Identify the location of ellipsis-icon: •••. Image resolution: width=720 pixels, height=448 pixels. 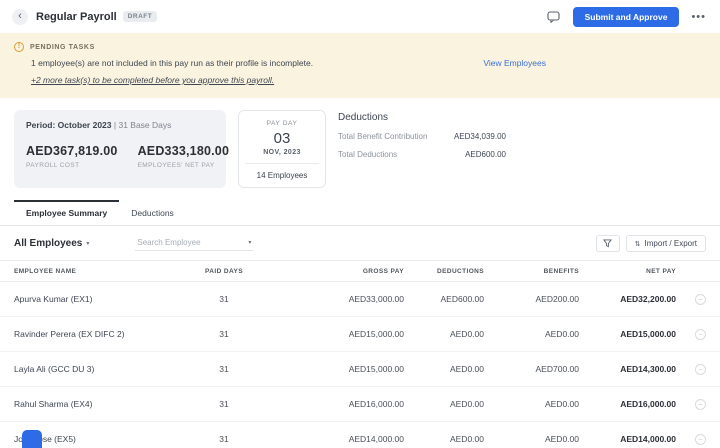
(698, 16).